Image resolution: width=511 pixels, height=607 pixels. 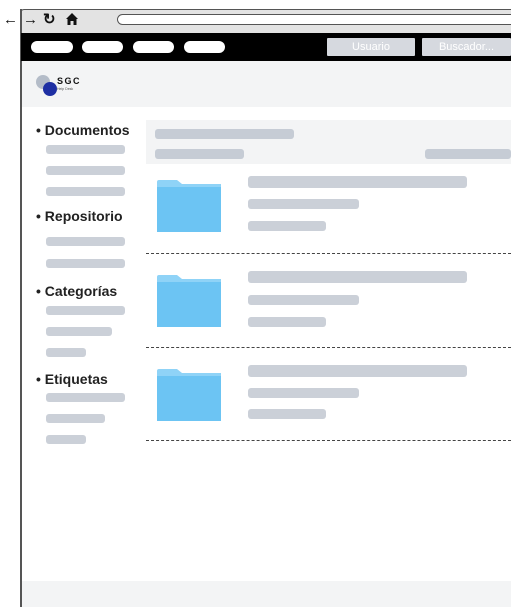 I want to click on logo-text: SGC, so click(x=69, y=81).